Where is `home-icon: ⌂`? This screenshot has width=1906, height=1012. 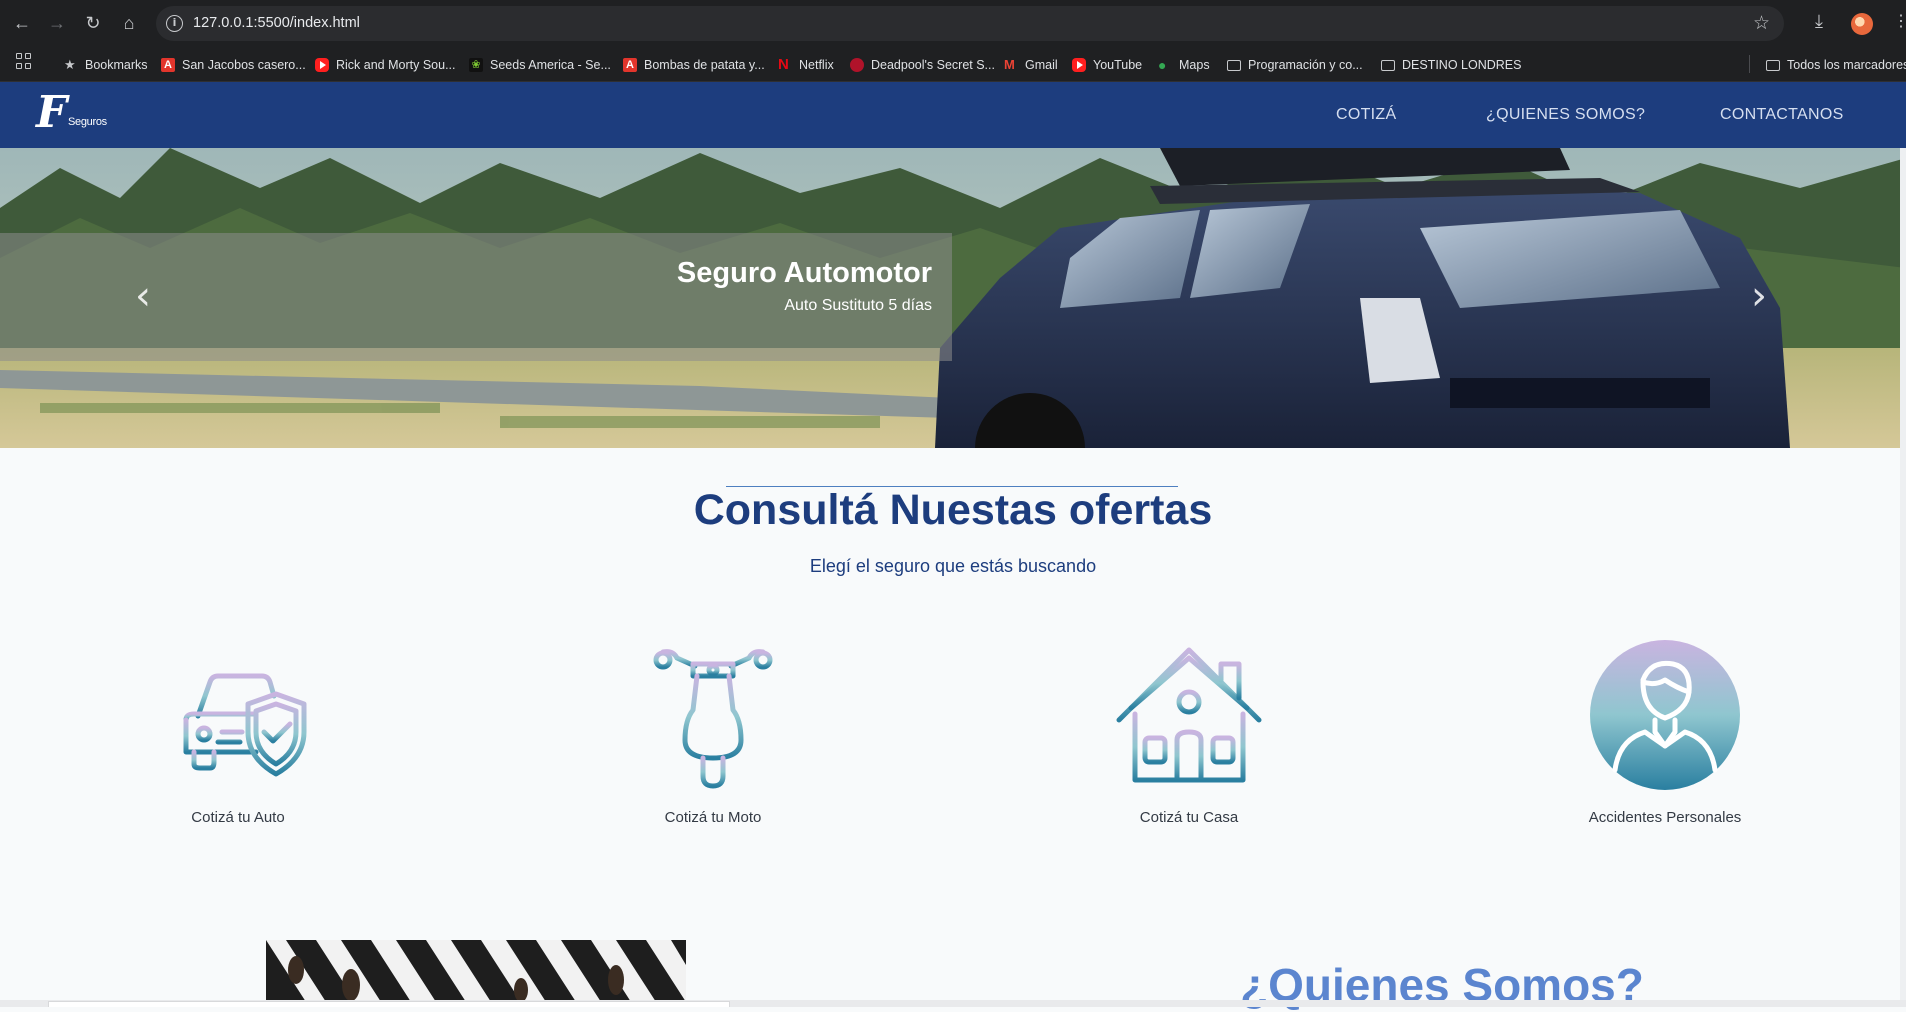 home-icon: ⌂ is located at coordinates (129, 23).